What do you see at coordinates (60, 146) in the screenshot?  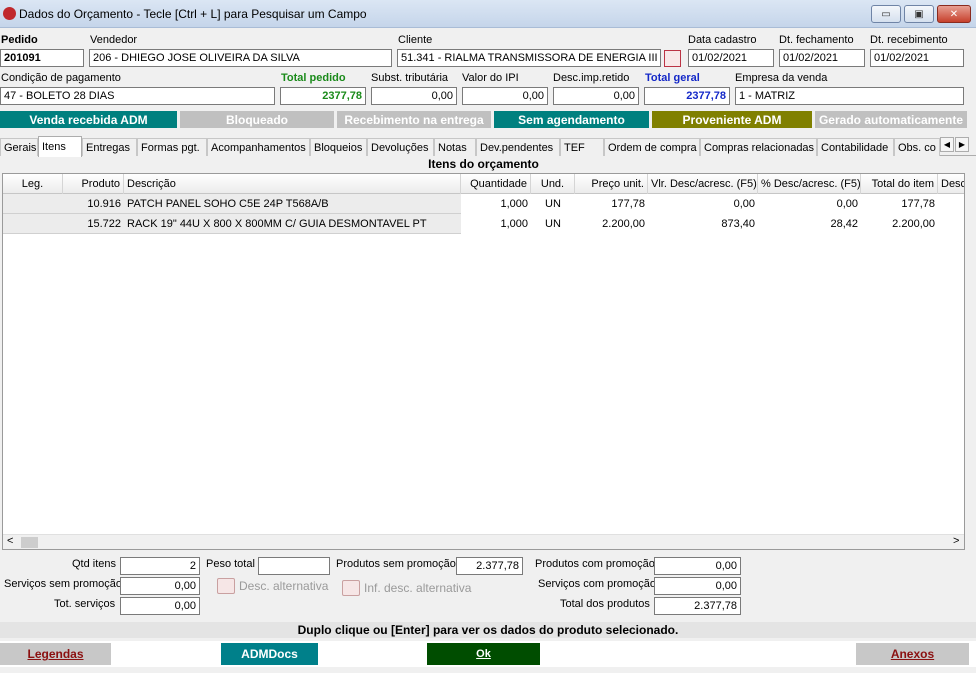 I see `tab-itens: Itens` at bounding box center [60, 146].